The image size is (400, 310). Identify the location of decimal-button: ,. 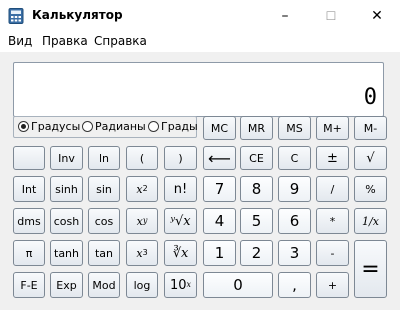
(294, 285).